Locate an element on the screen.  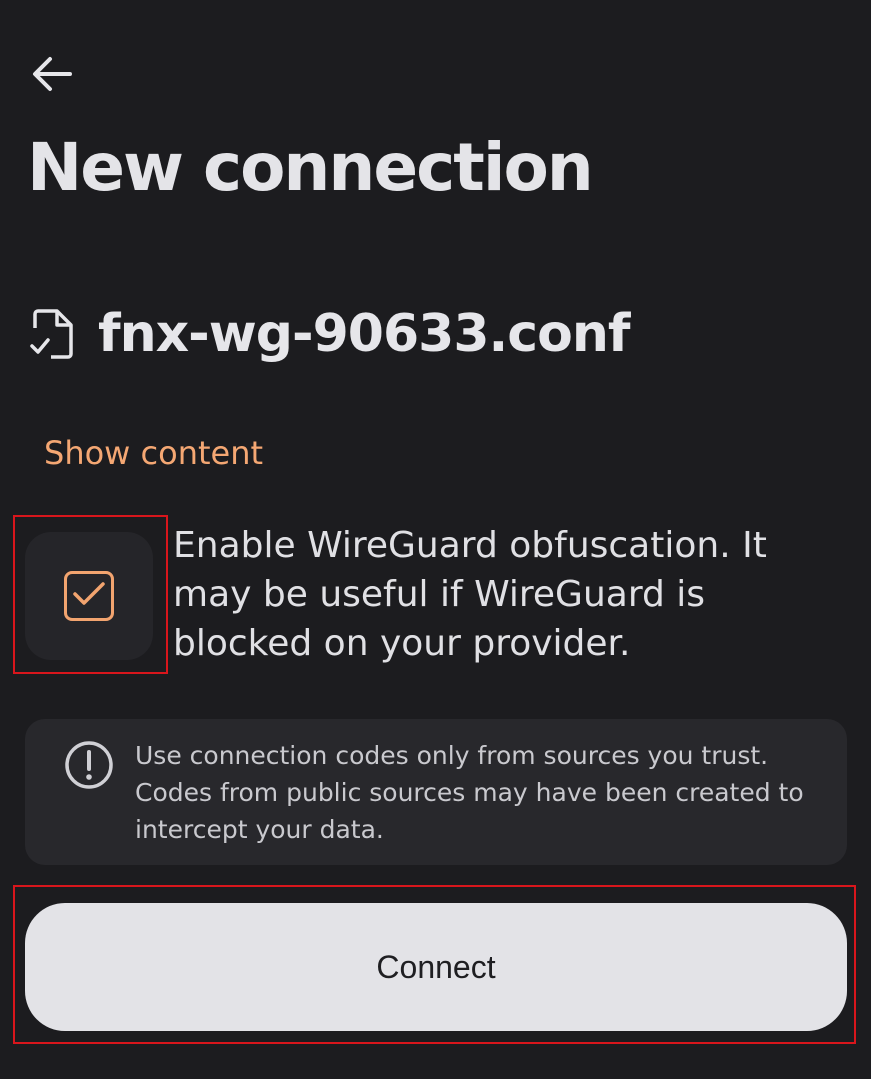
arrow-left-icon is located at coordinates (52, 76).